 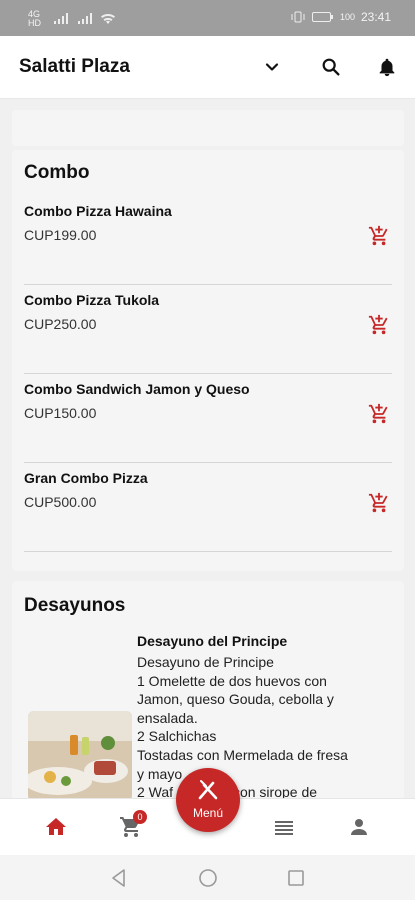 What do you see at coordinates (75, 605) in the screenshot?
I see `section-title: Desayunos` at bounding box center [75, 605].